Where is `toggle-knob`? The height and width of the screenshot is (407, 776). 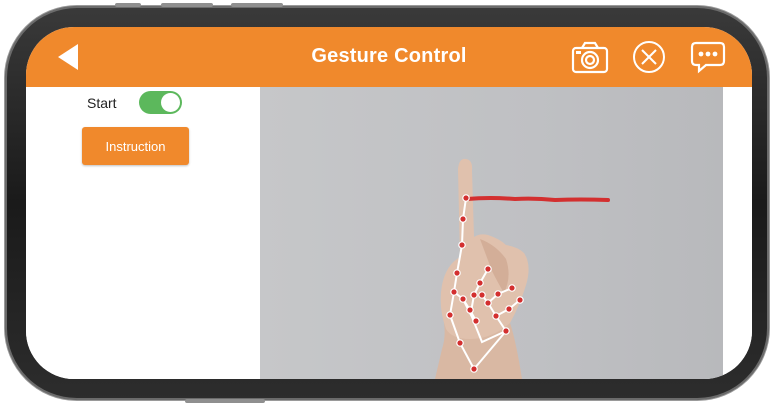
toggle-knob is located at coordinates (170, 102).